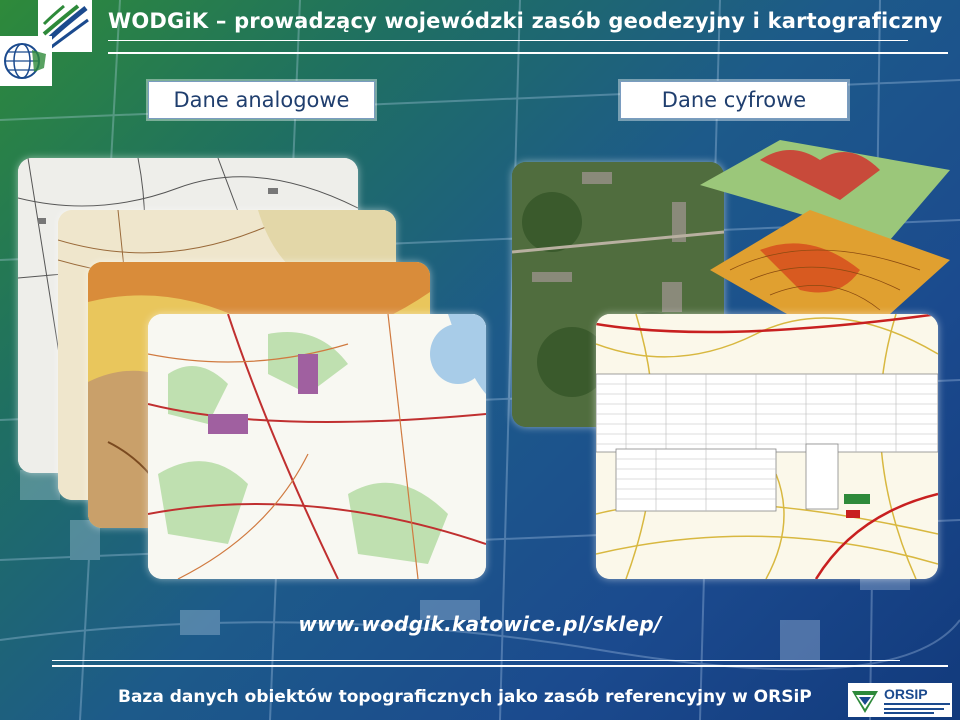 Image resolution: width=960 pixels, height=720 pixels. I want to click on vector-road-map-image, so click(767, 446).